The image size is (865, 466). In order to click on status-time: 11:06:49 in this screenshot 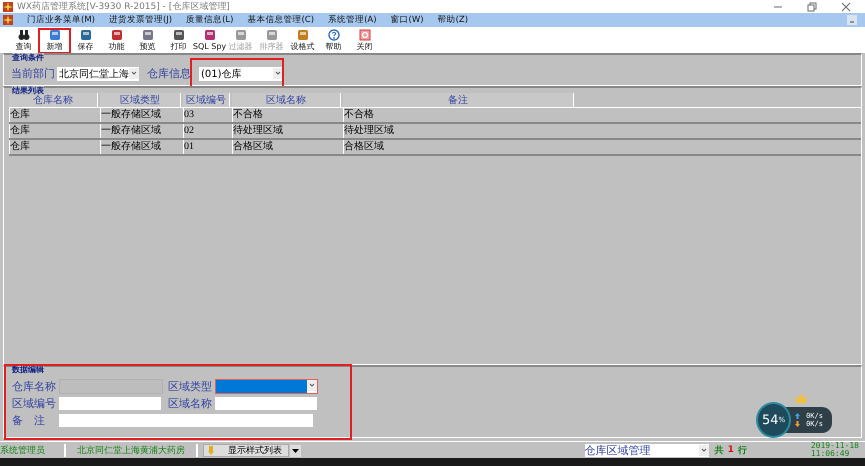, I will do `click(830, 454)`.